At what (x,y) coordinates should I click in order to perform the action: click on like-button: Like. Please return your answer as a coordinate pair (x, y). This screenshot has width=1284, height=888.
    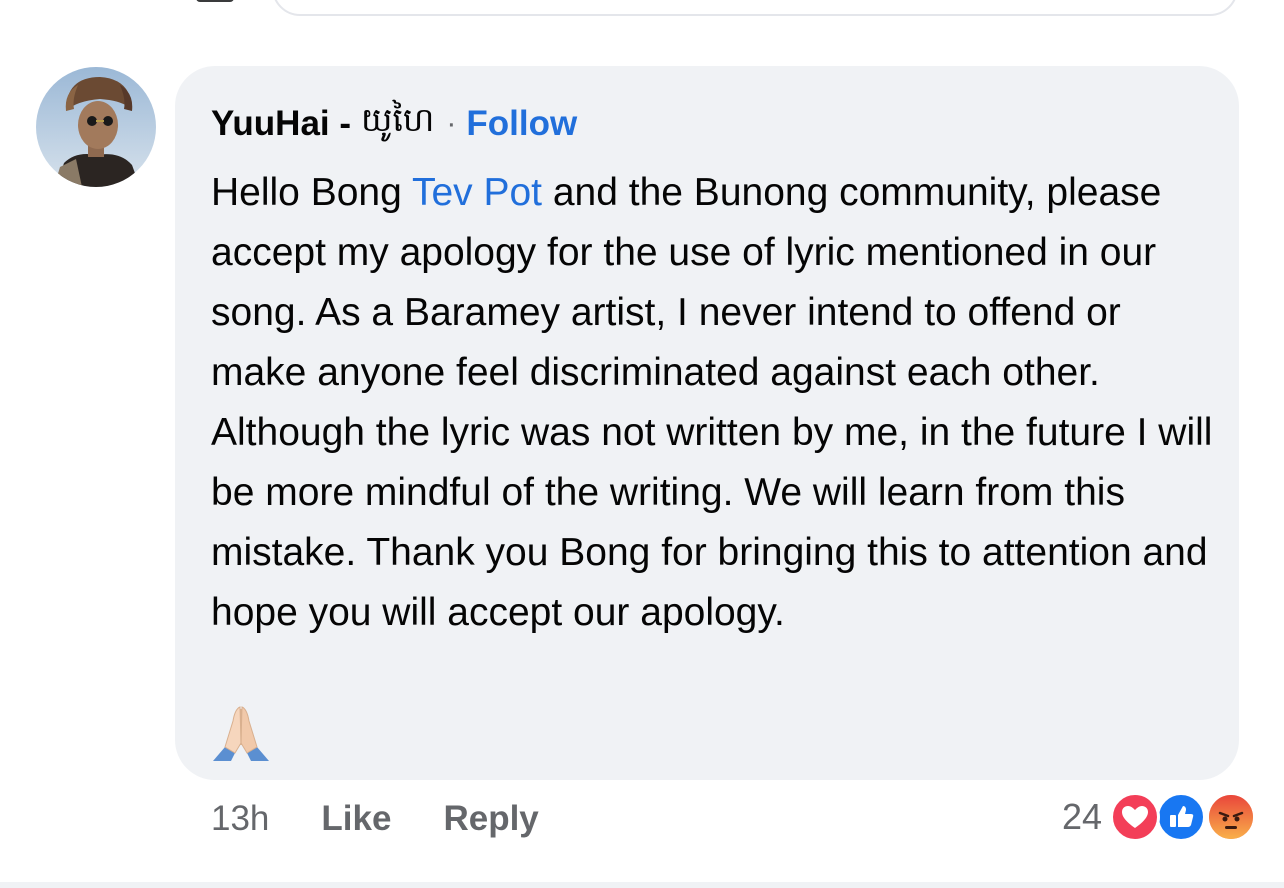
    Looking at the image, I should click on (356, 819).